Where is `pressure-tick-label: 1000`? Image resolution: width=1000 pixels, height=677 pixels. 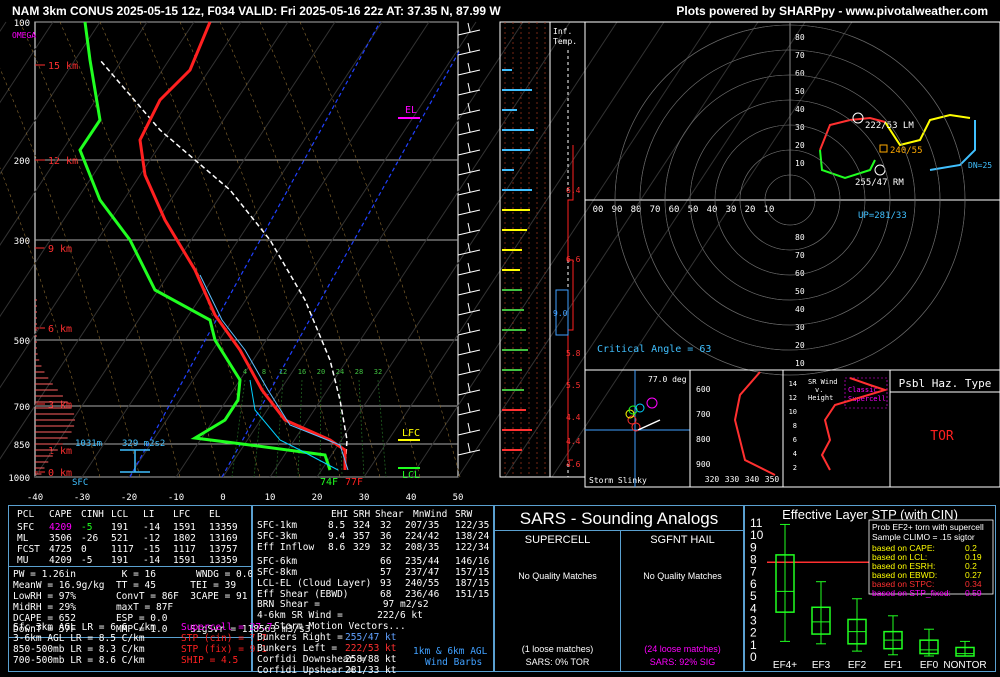 pressure-tick-label: 1000 is located at coordinates (19, 479).